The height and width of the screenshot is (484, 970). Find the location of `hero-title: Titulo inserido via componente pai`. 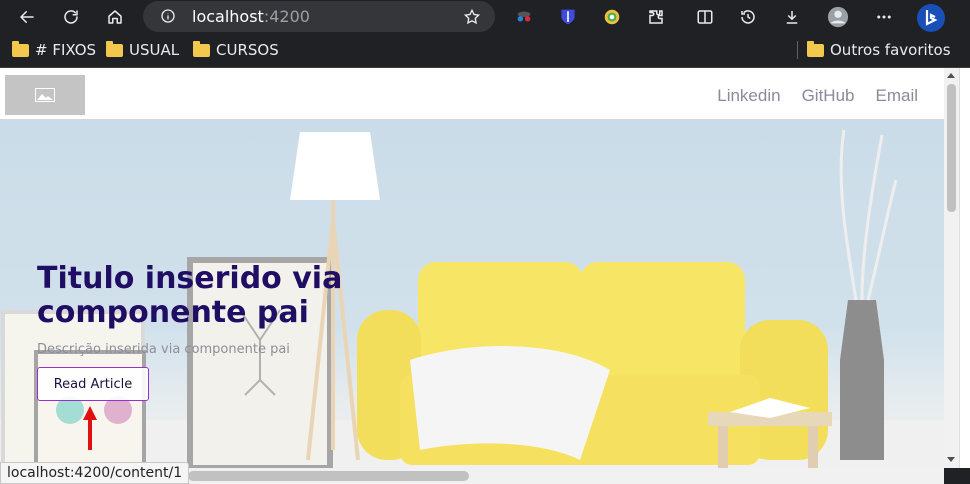

hero-title: Titulo inserido via componente pai is located at coordinates (190, 295).